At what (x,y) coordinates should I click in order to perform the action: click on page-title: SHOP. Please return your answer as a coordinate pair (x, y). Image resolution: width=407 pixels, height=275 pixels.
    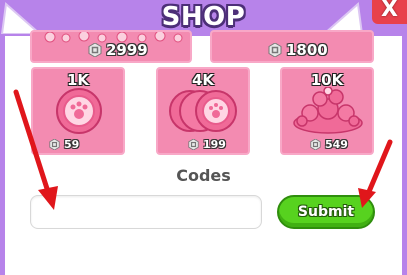
    Looking at the image, I should click on (203, 17).